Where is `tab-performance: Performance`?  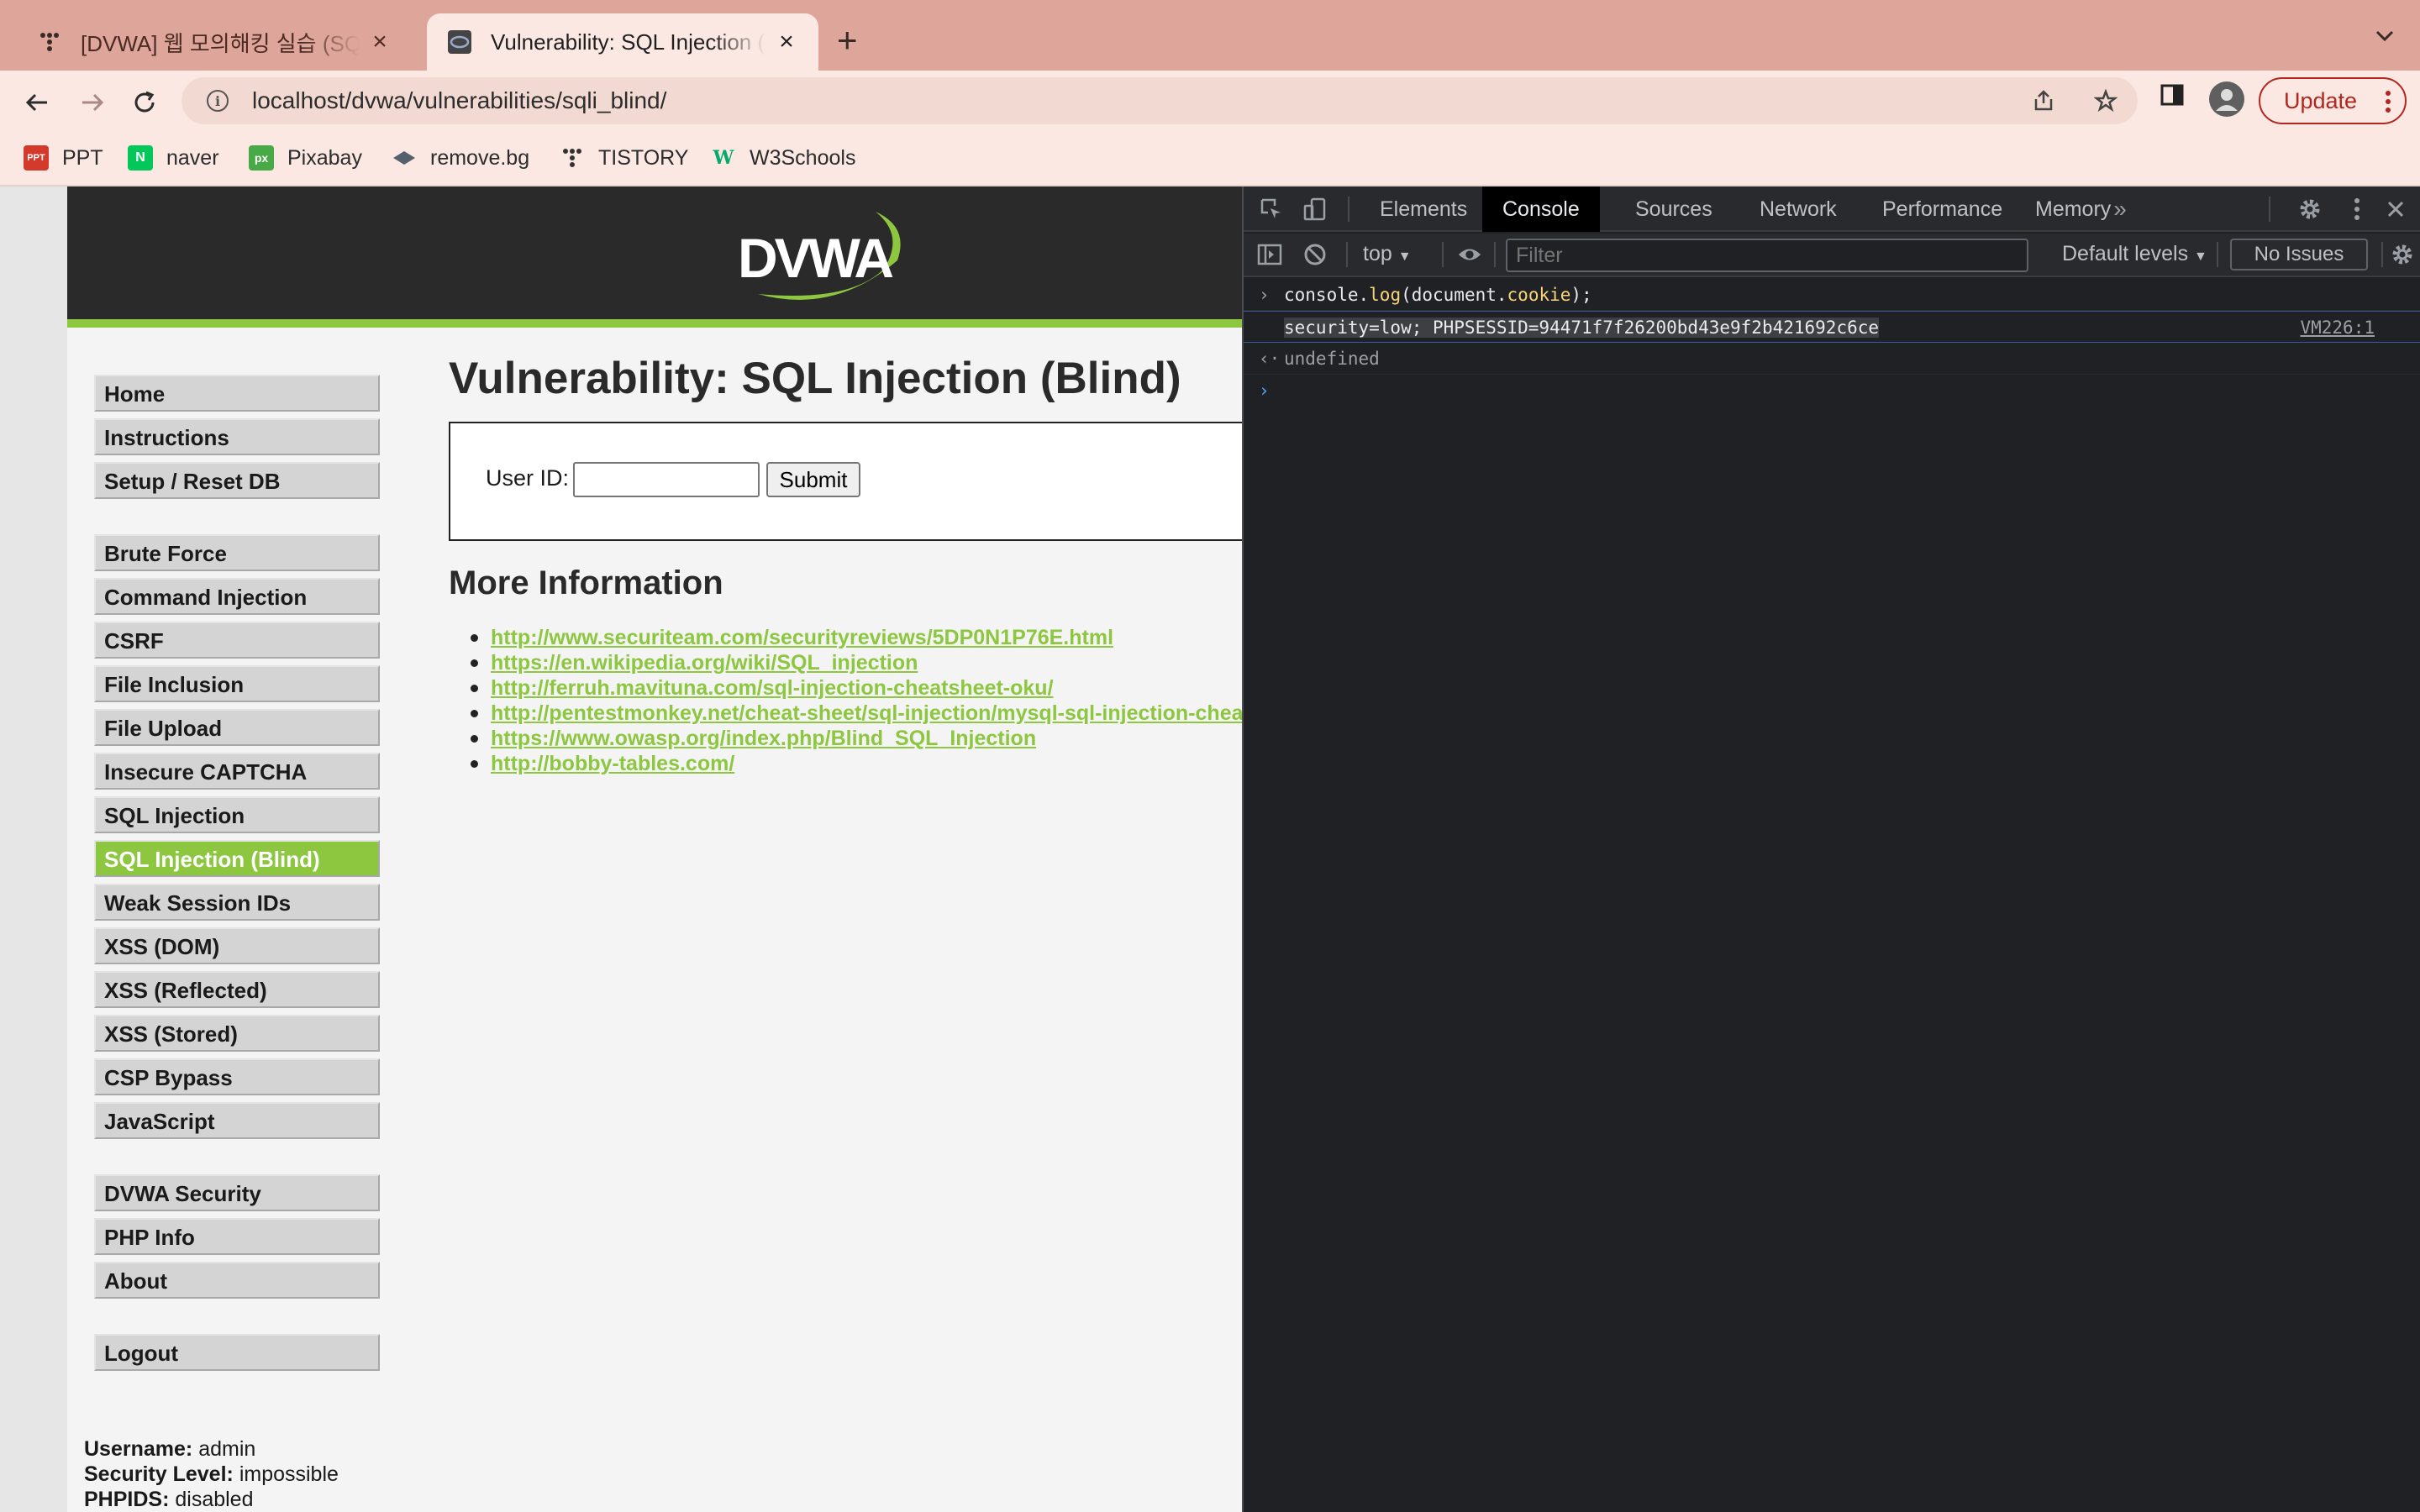 tab-performance: Performance is located at coordinates (1942, 209).